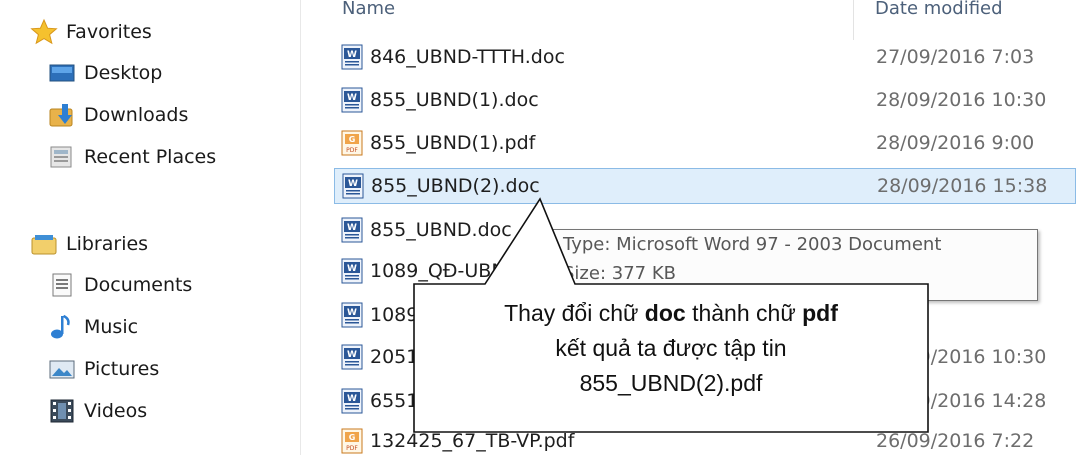 The width and height of the screenshot is (1076, 460). Describe the element at coordinates (619, 273) in the screenshot. I see `tooltip-size: Size: 377 KB` at that location.